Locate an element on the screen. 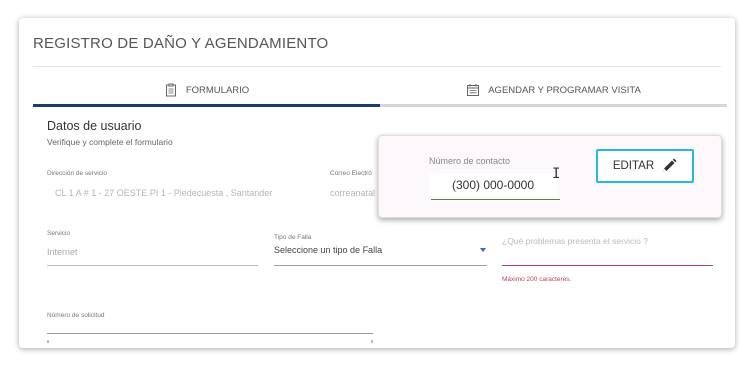  service-value: Internet is located at coordinates (62, 252).